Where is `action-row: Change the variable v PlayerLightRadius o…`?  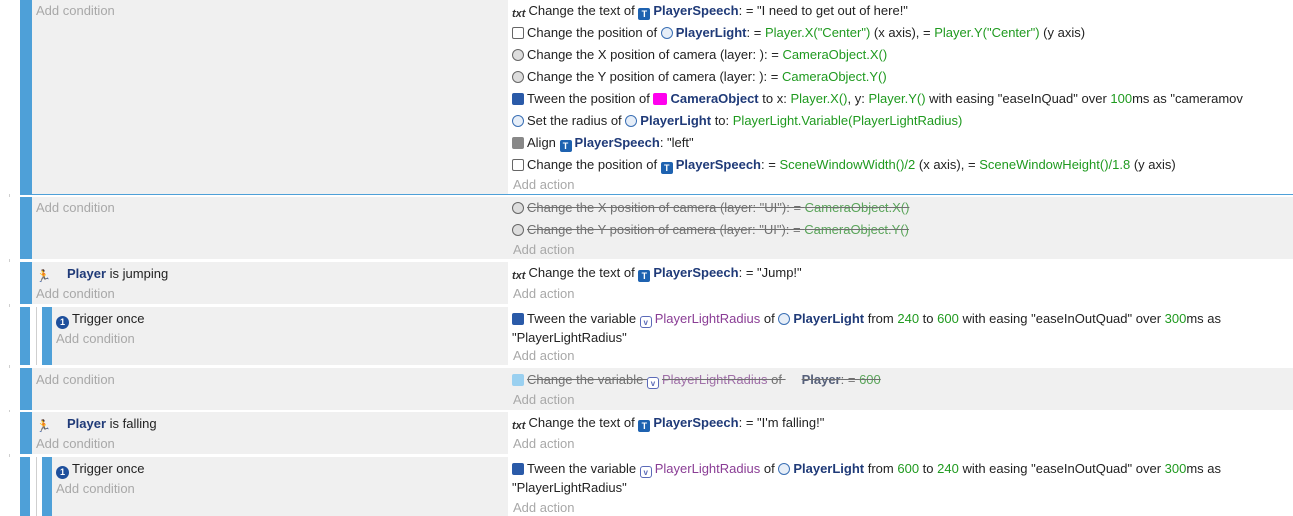 action-row: Change the variable v PlayerLightRadius o… is located at coordinates (696, 380).